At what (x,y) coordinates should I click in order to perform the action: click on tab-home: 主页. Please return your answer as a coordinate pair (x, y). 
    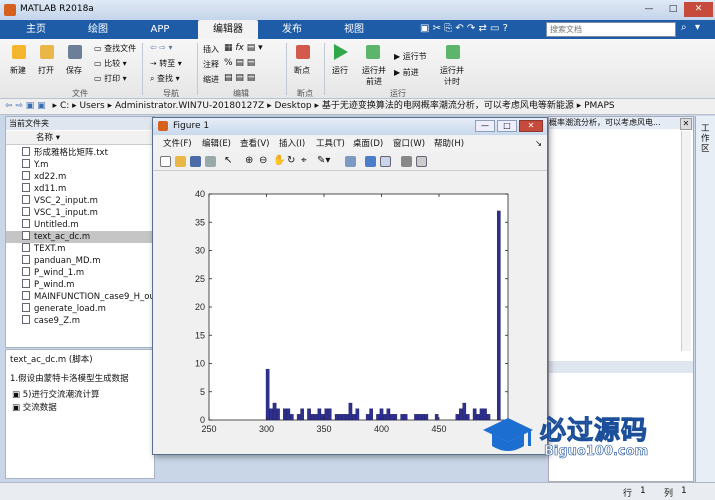
    Looking at the image, I should click on (36, 29).